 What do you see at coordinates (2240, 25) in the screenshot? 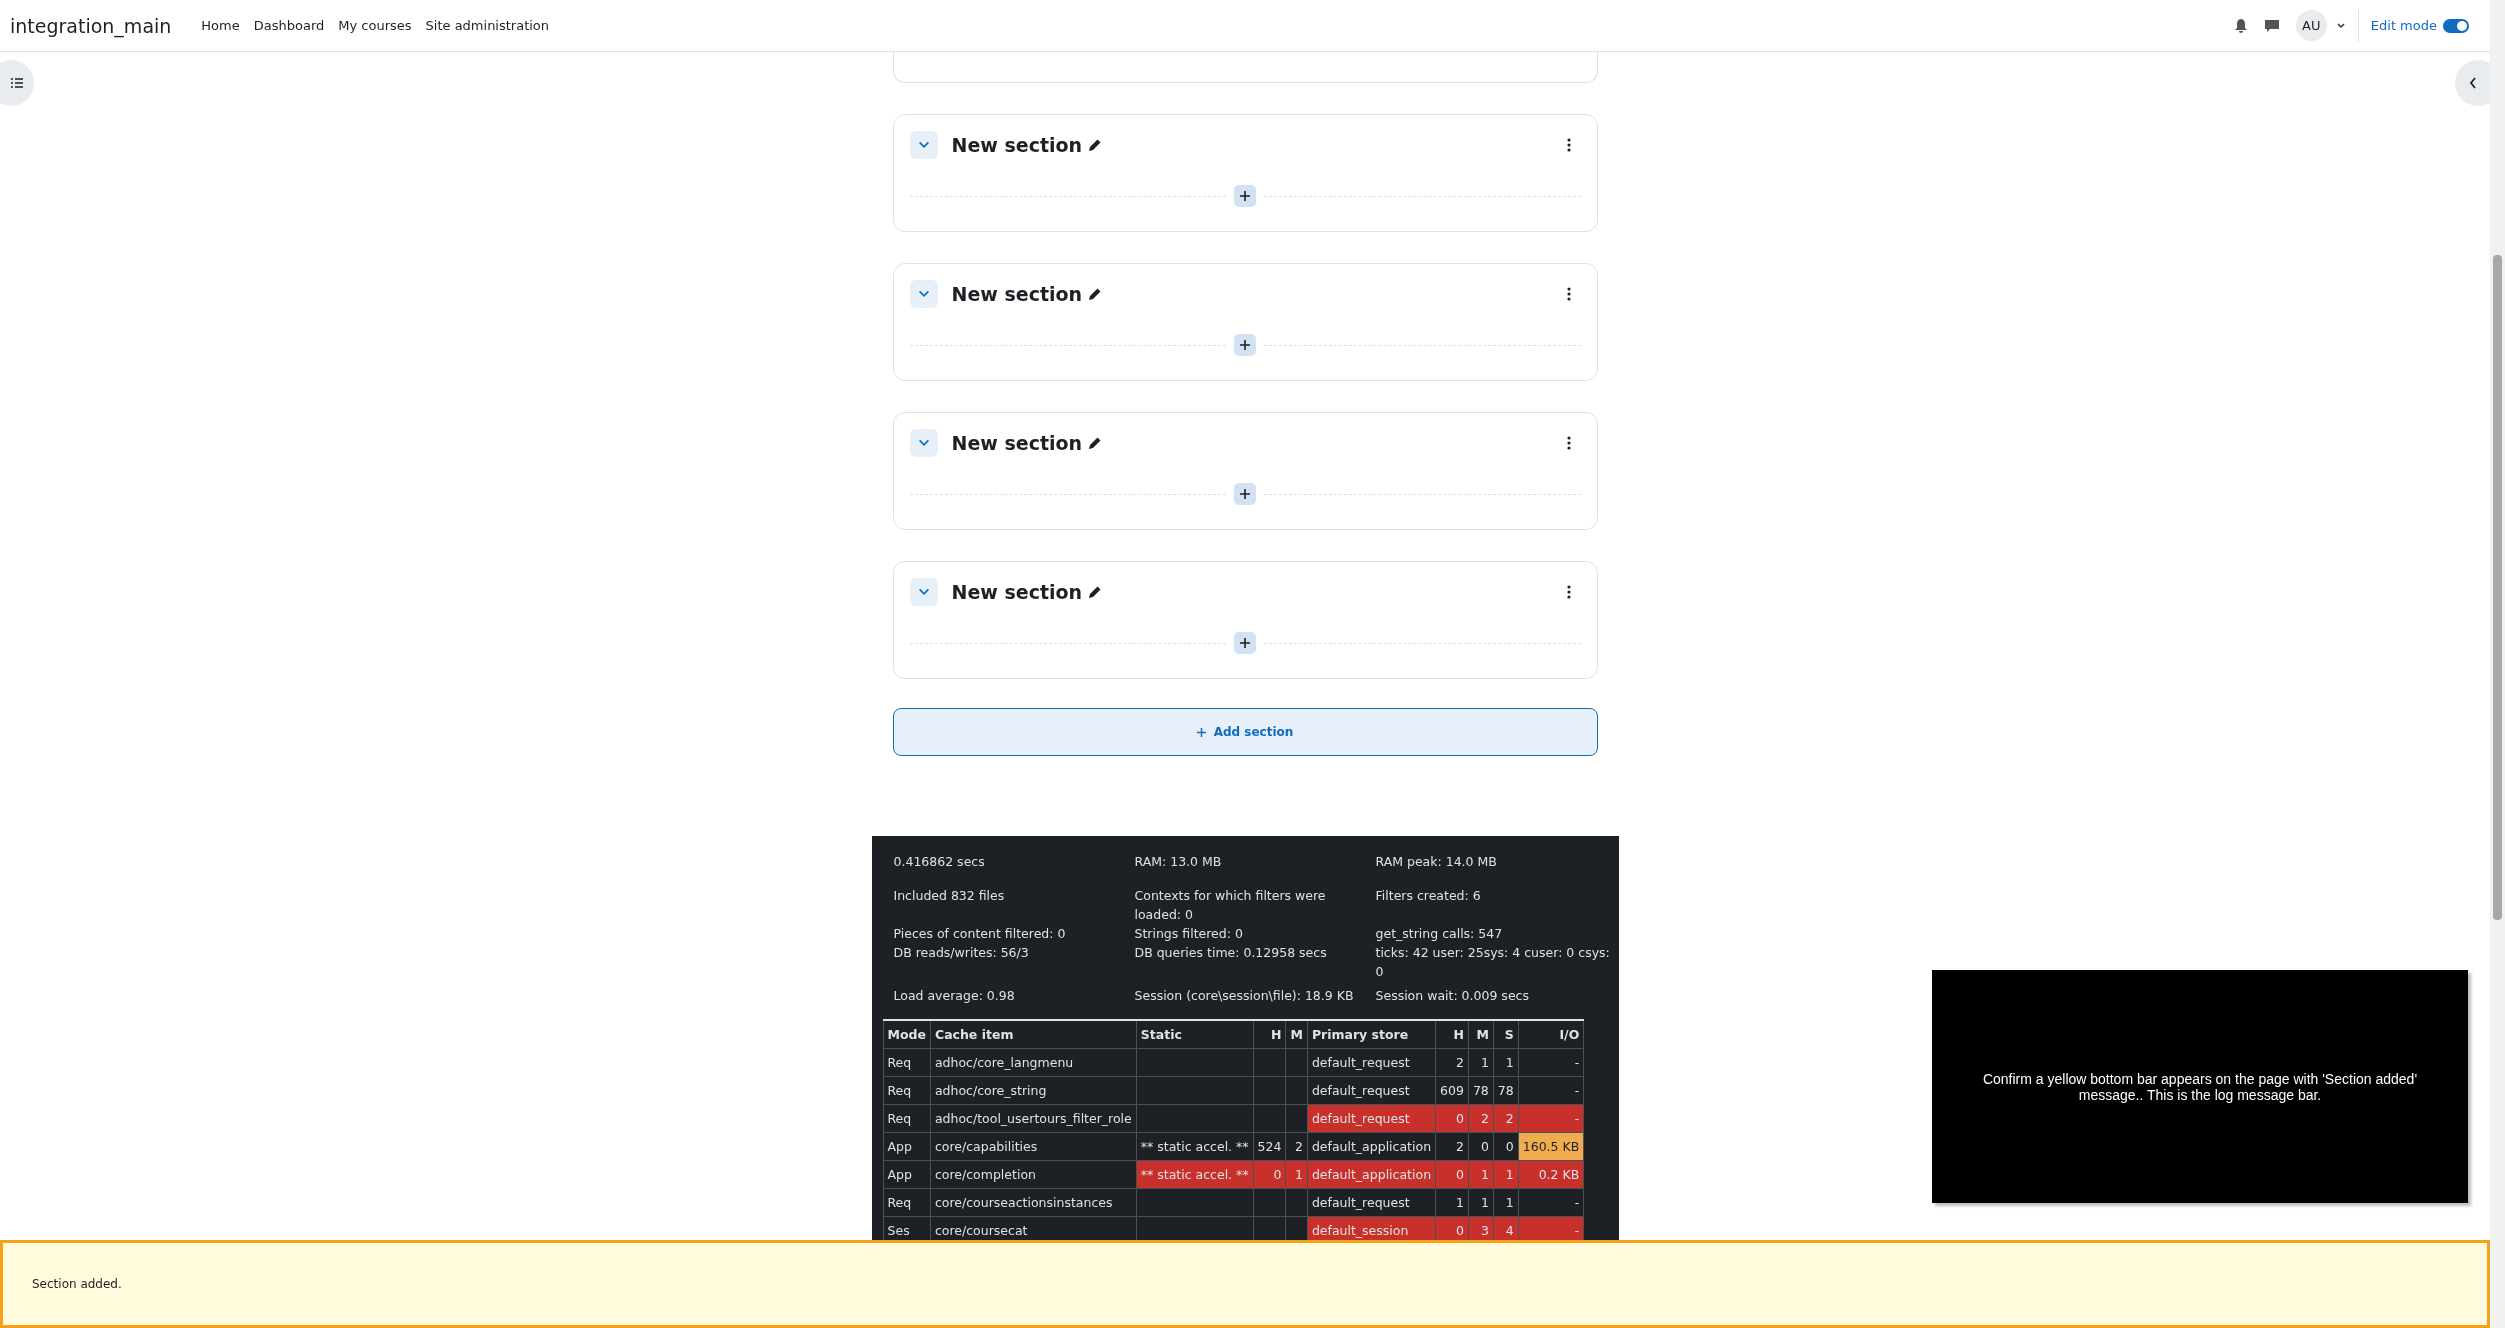
I see `bell-icon` at bounding box center [2240, 25].